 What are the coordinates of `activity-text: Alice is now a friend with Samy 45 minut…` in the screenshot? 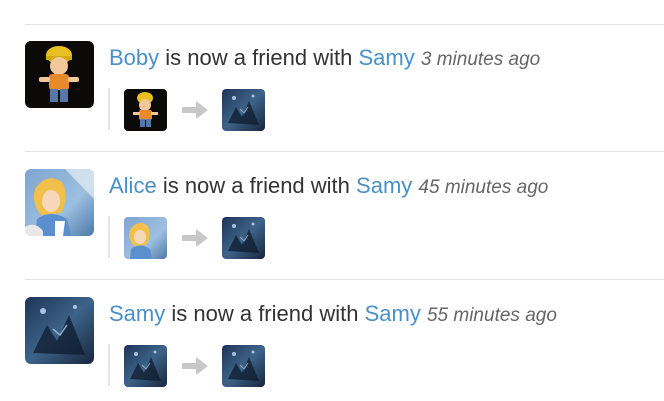 It's located at (328, 187).